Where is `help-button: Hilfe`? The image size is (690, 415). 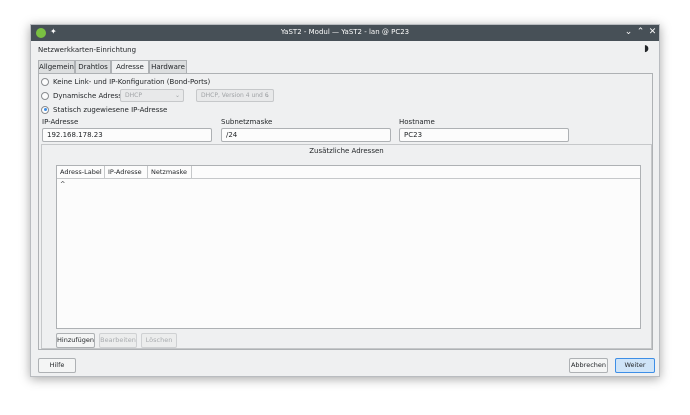 help-button: Hilfe is located at coordinates (57, 365).